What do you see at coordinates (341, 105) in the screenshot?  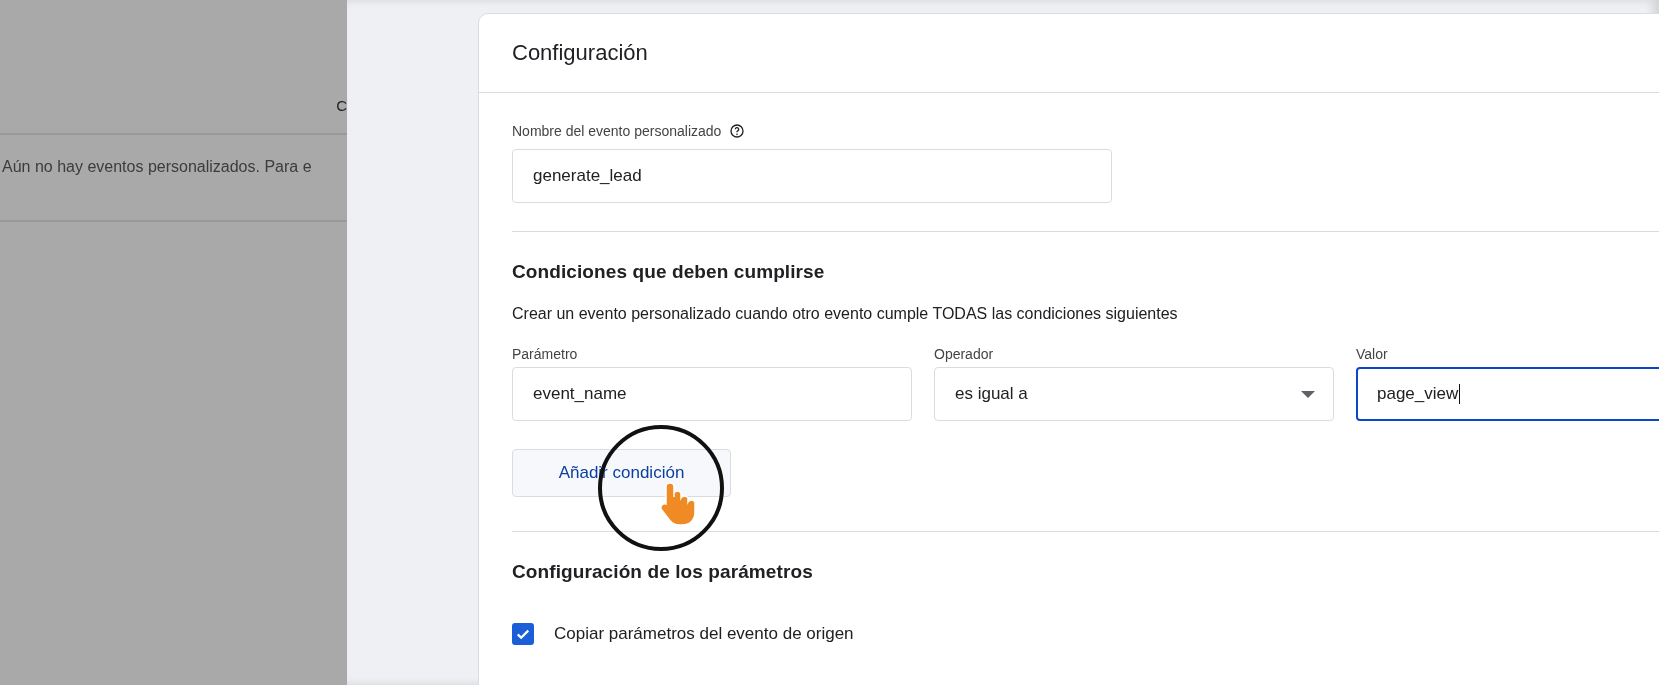 I see `column-header: C` at bounding box center [341, 105].